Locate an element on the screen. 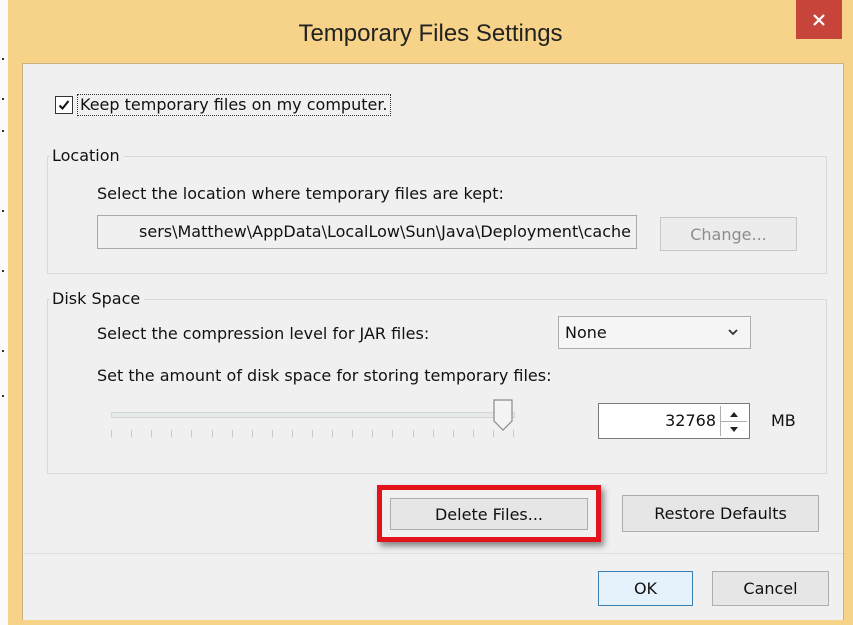 The width and height of the screenshot is (853, 625). keep-files-row: Keep temporary files on my computer. is located at coordinates (223, 105).